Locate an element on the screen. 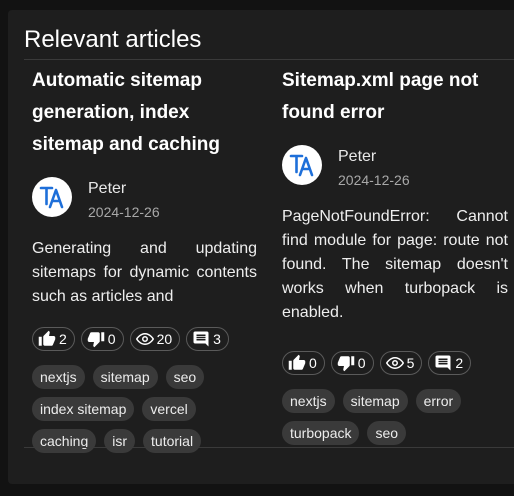  like-count: 2 is located at coordinates (63, 339).